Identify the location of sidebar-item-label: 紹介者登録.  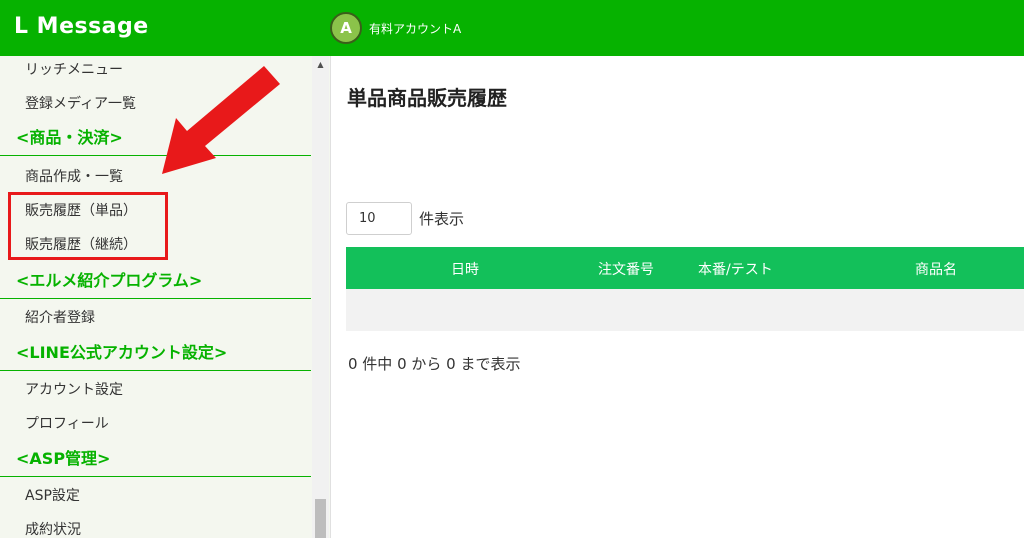
(60, 318).